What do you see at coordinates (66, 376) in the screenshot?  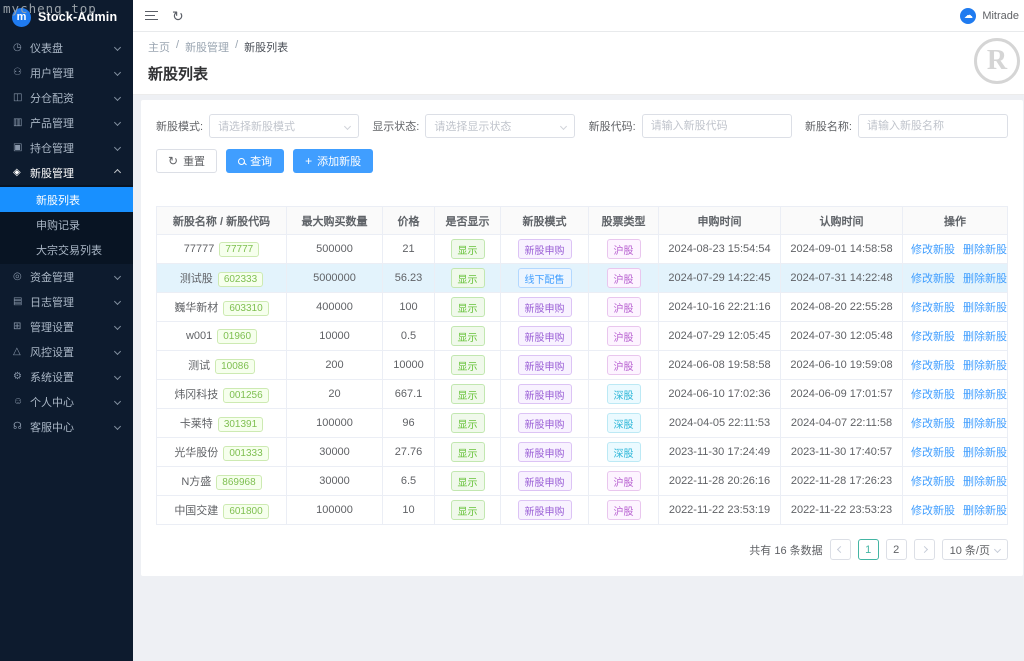 I see `sidebar-item-system-settings: ⚙ 系统设置` at bounding box center [66, 376].